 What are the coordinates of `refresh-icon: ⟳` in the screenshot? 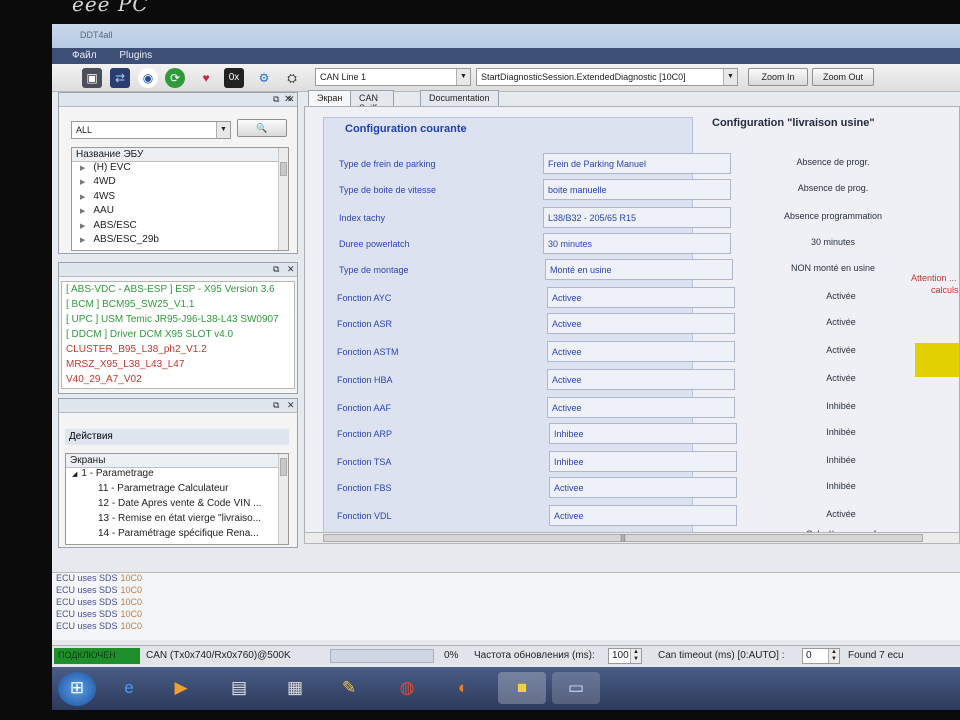 It's located at (175, 78).